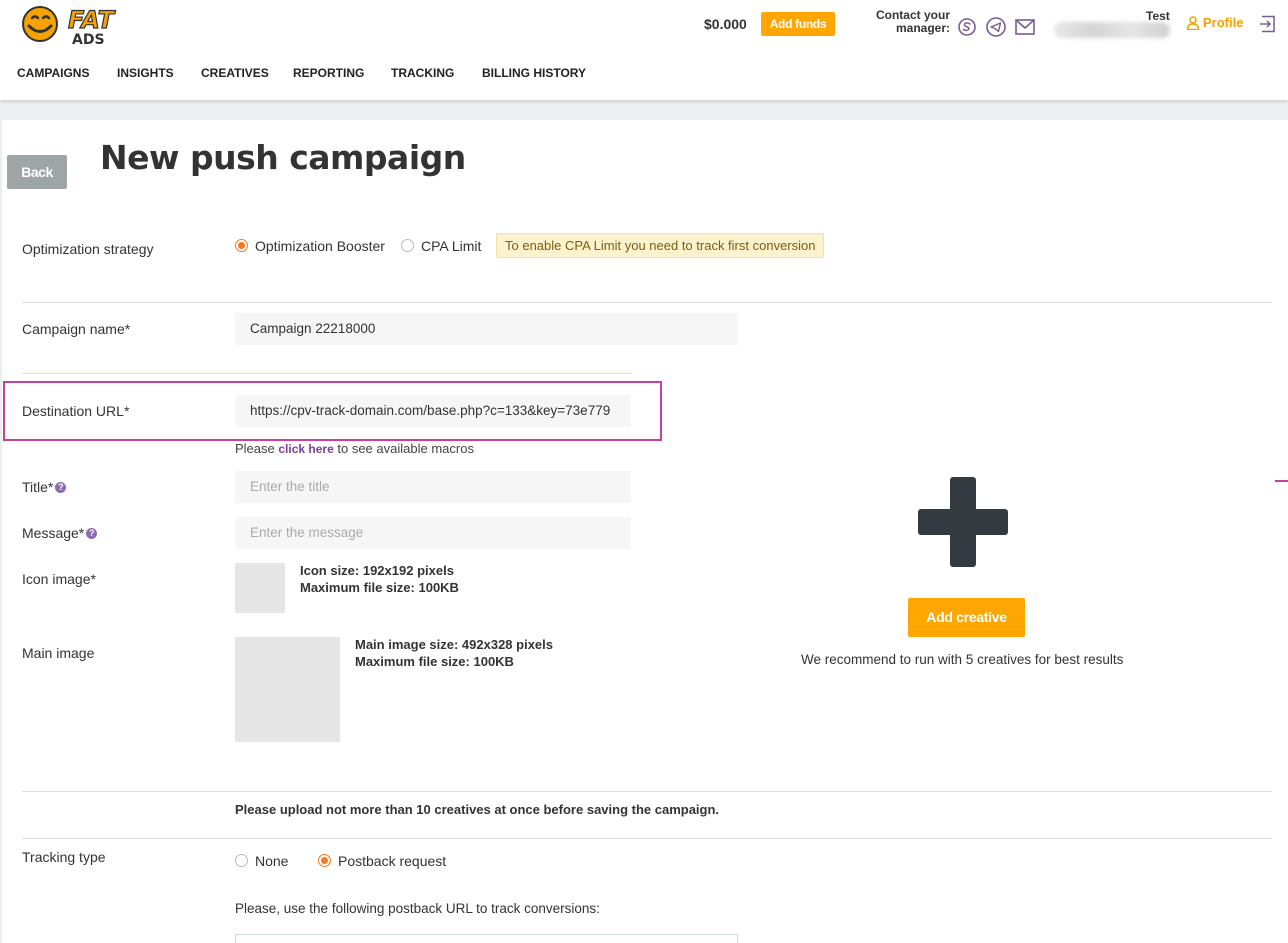 This screenshot has width=1288, height=943. Describe the element at coordinates (1025, 27) in the screenshot. I see `mail-icon` at that location.